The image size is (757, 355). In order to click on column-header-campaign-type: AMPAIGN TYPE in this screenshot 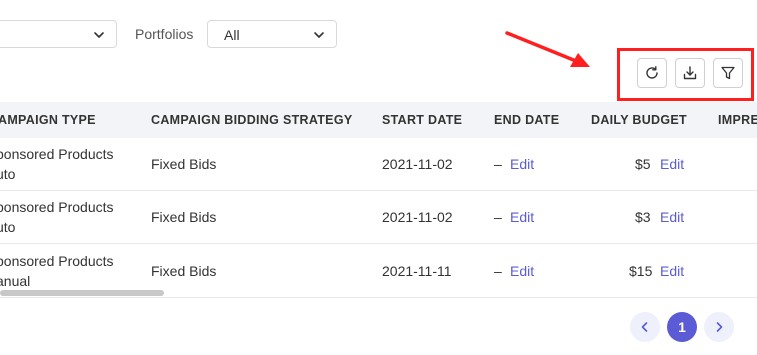, I will do `click(48, 120)`.